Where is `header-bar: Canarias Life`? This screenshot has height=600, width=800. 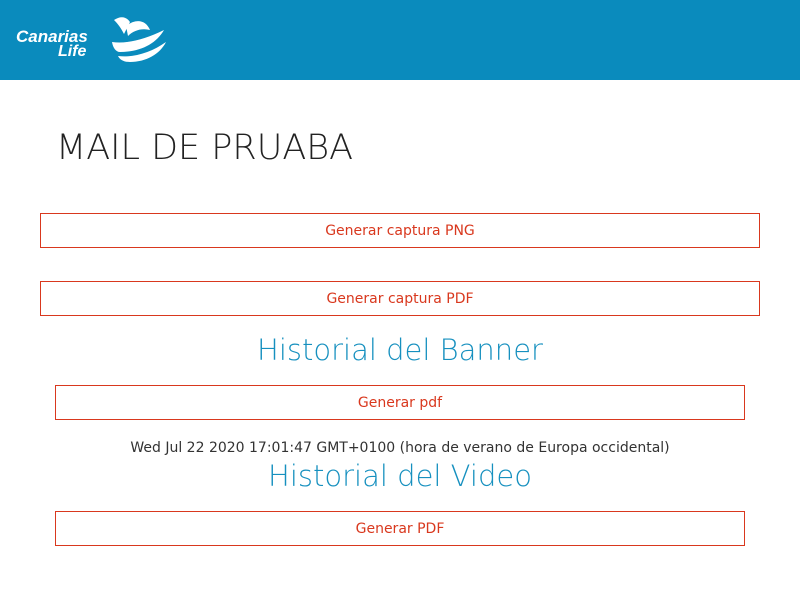
header-bar: Canarias Life is located at coordinates (400, 40).